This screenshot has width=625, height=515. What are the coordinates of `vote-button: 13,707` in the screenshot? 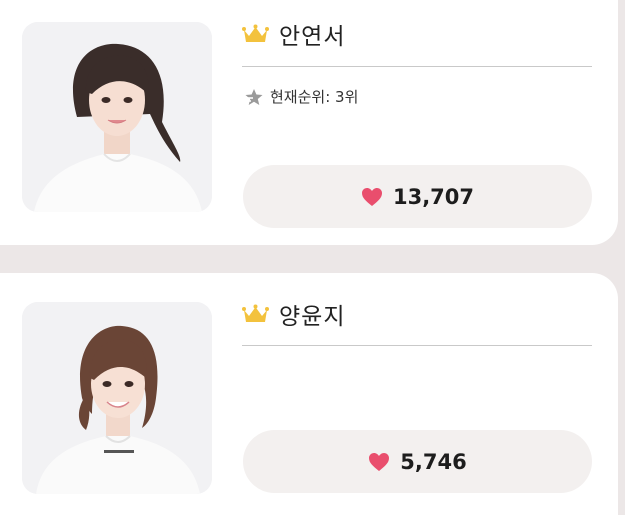 It's located at (417, 196).